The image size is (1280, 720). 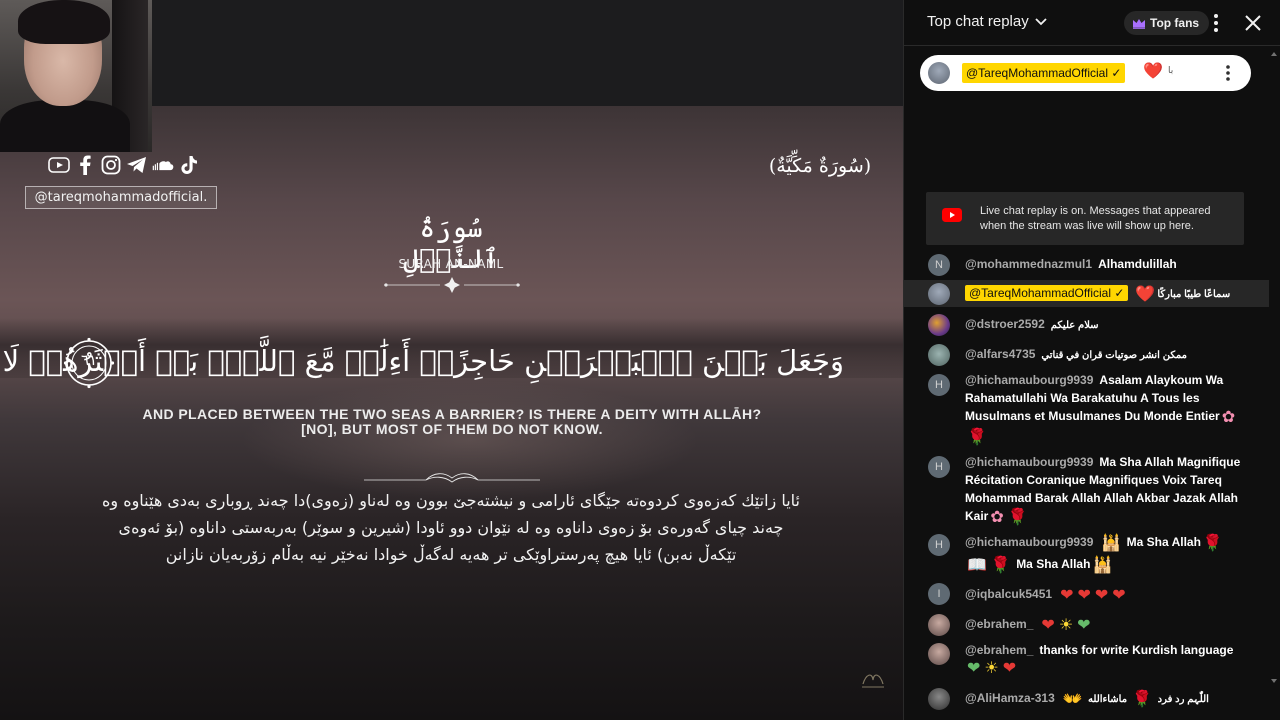 I want to click on more-options-icon, so click(x=1216, y=23).